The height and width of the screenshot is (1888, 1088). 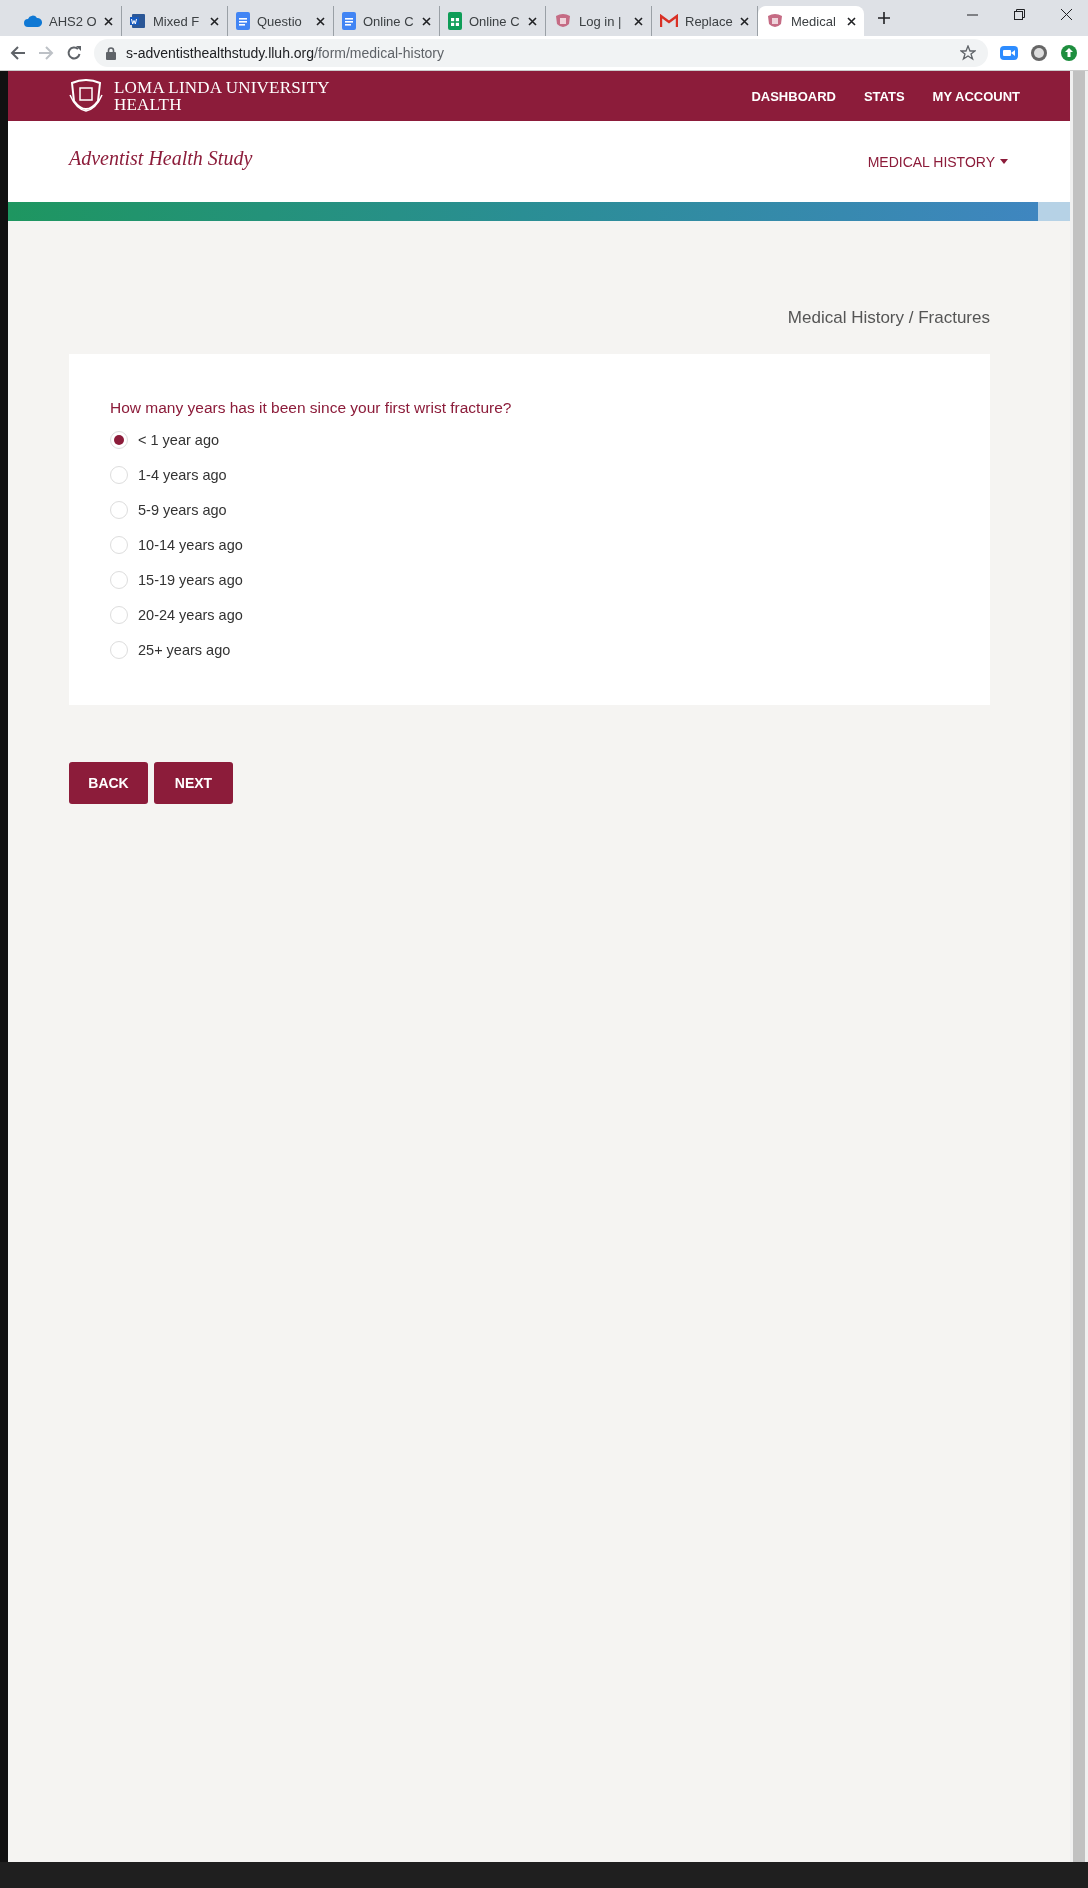 I want to click on browser-tab: Medical, so click(x=811, y=21).